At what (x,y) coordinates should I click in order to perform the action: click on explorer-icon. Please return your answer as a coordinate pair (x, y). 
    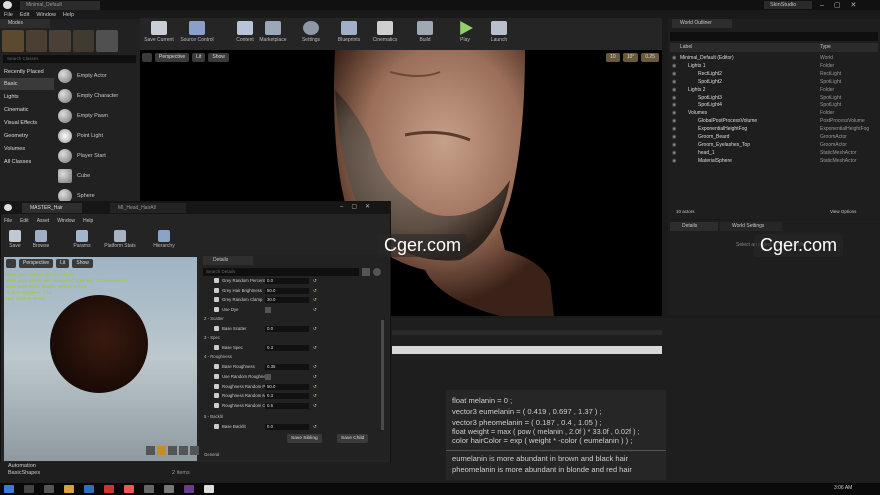
    Looking at the image, I should click on (69, 489).